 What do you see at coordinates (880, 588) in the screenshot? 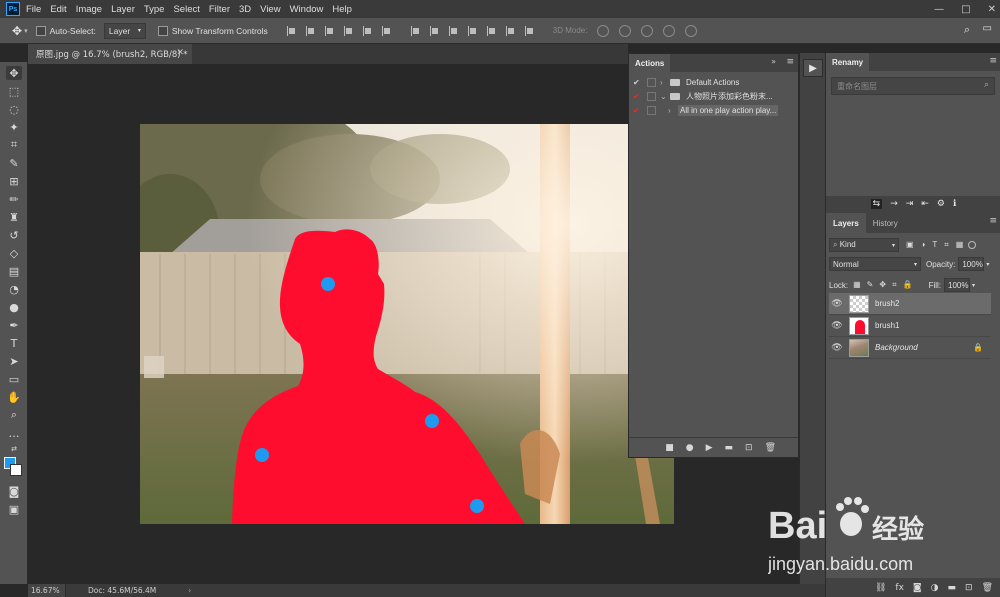
I see `link-layers-icon: ⛓` at bounding box center [880, 588].